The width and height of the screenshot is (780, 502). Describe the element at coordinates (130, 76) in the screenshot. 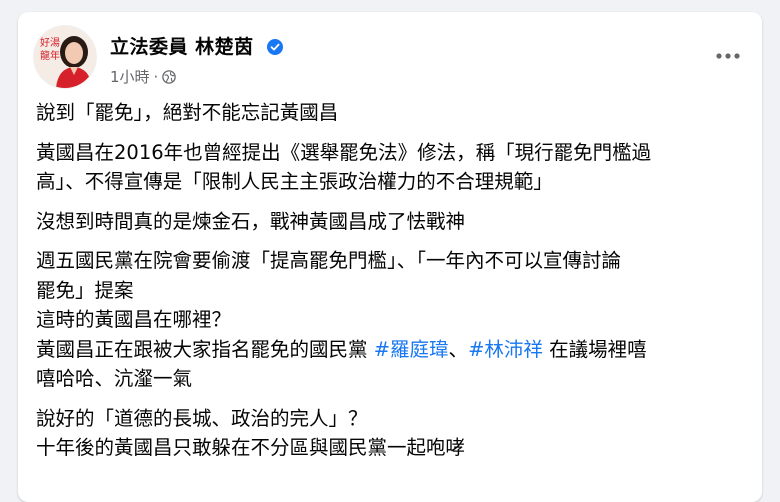

I see `post-timestamp: 1小時` at that location.